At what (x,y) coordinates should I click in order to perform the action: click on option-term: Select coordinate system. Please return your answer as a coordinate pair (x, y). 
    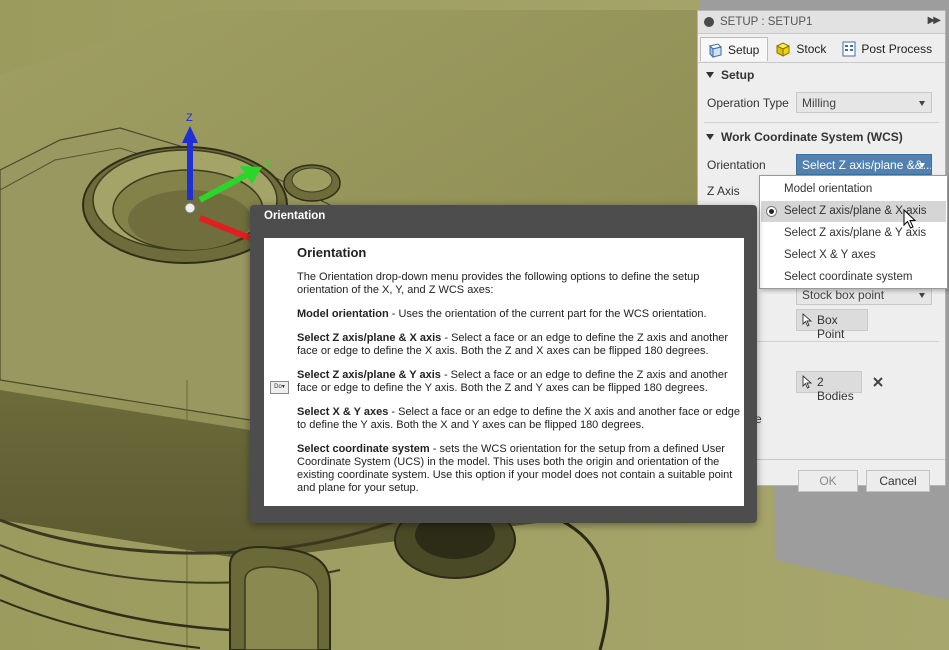
    Looking at the image, I should click on (363, 449).